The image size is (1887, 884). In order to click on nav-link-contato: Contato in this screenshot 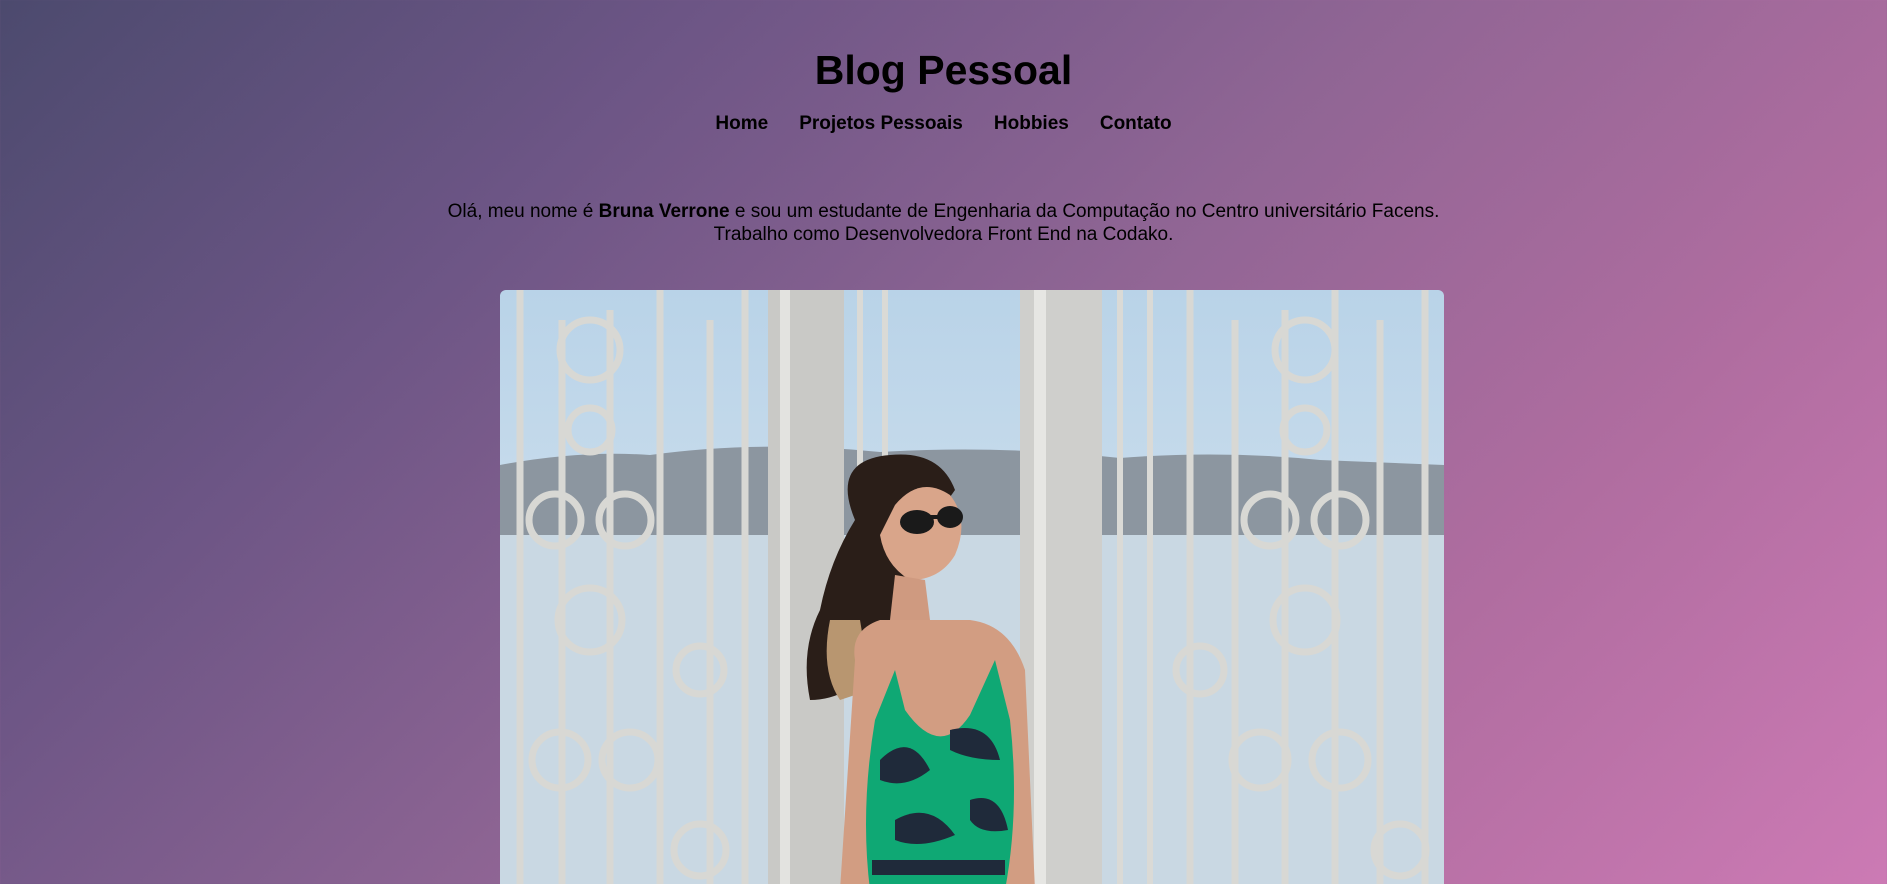, I will do `click(1136, 124)`.